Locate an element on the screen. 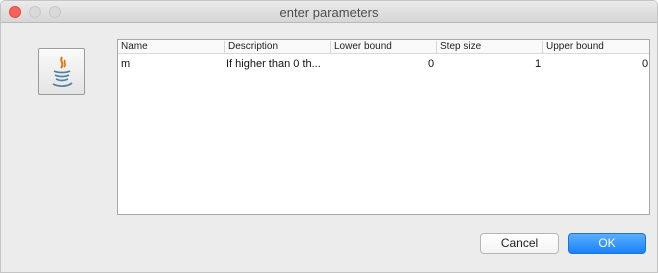 The height and width of the screenshot is (273, 658). cancel-button: Cancel is located at coordinates (519, 243).